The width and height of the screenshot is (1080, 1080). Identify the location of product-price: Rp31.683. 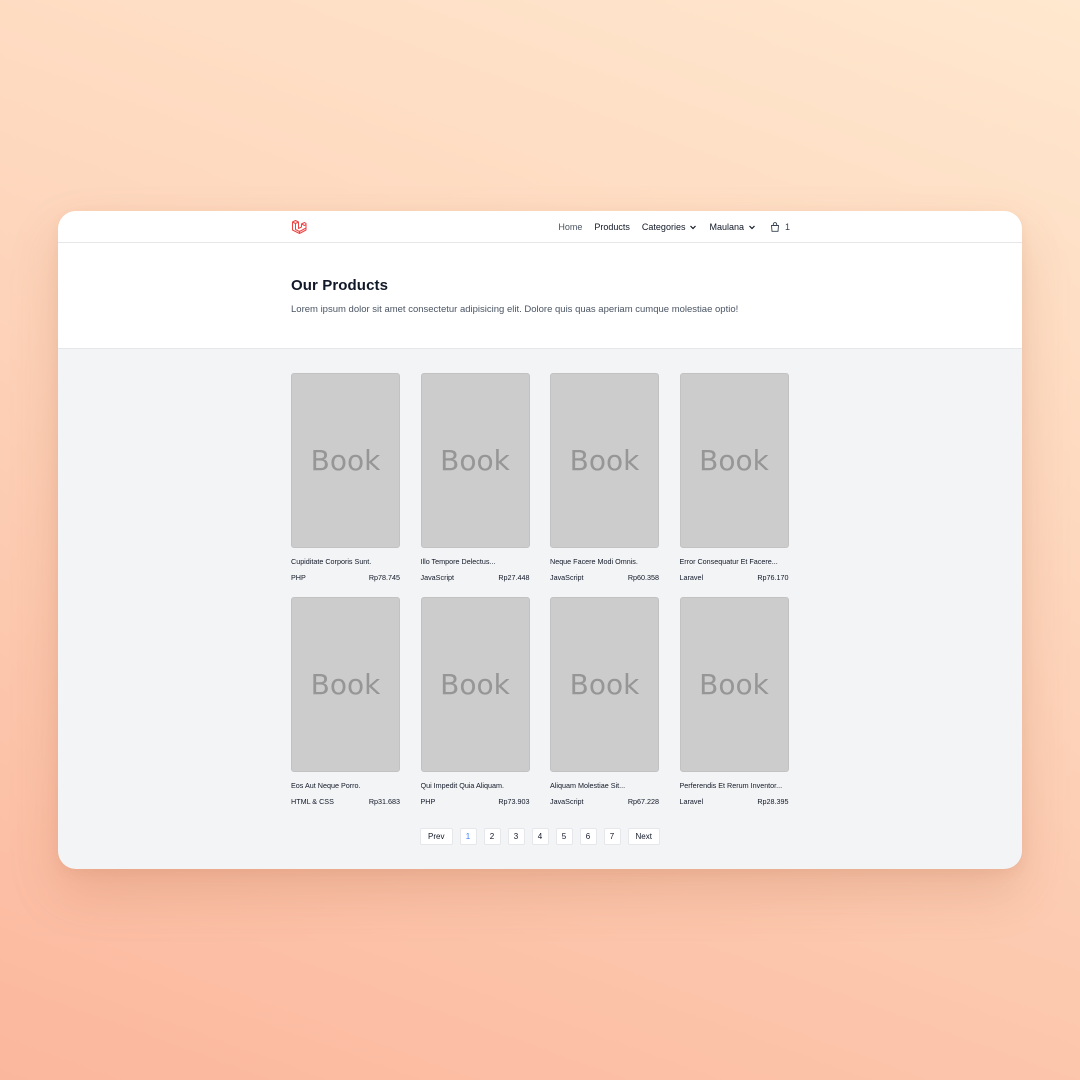
(384, 801).